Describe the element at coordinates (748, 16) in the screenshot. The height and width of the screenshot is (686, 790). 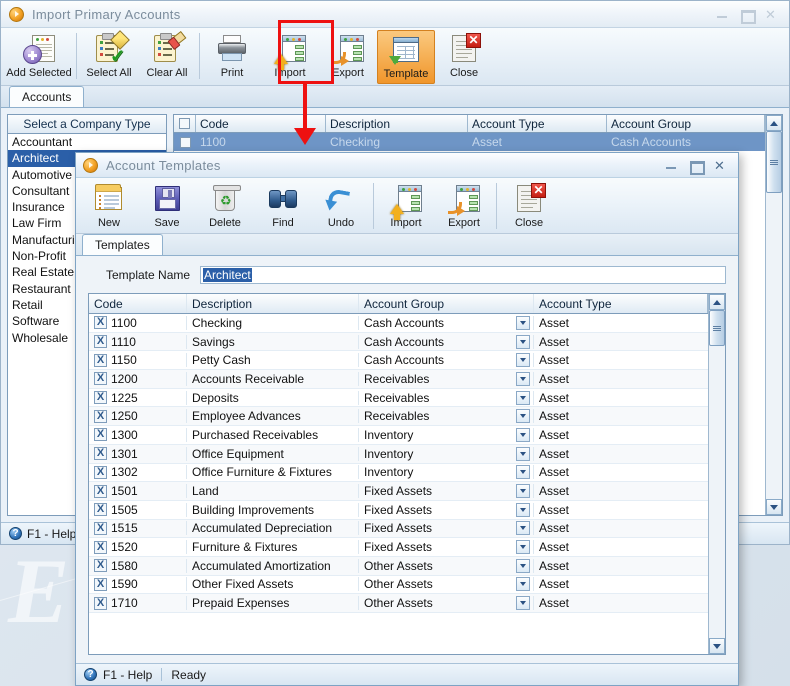
I see `maximize-icon` at that location.